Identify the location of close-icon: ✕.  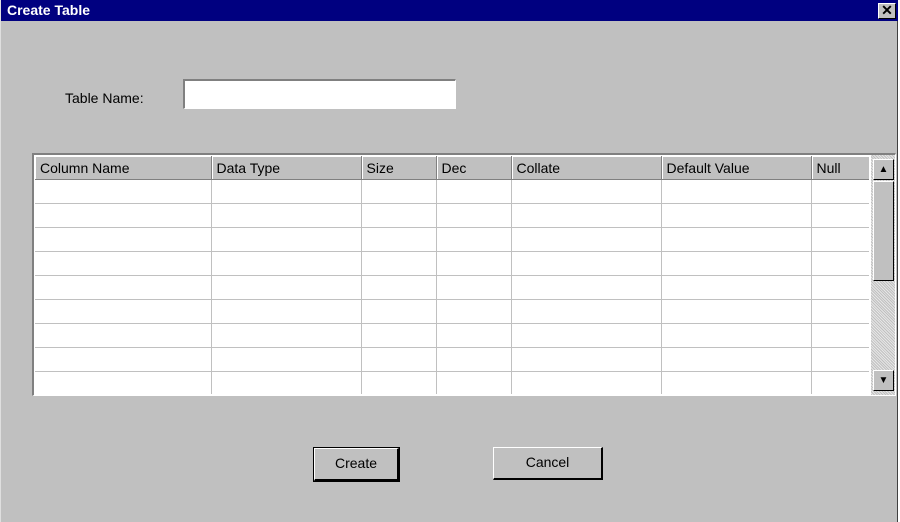
(887, 10).